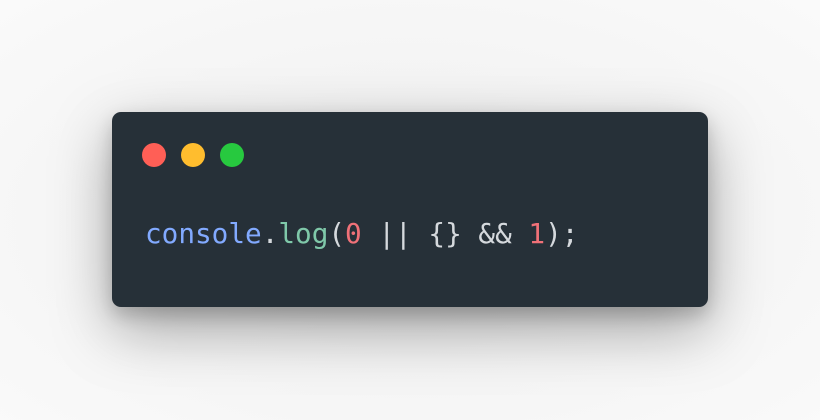 The image size is (820, 420). I want to click on window-controls, so click(193, 155).